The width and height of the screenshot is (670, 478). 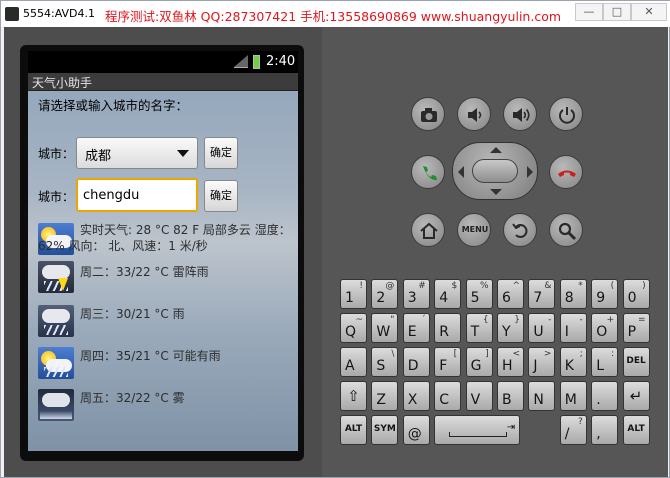 I want to click on key-d: D, so click(x=416, y=362).